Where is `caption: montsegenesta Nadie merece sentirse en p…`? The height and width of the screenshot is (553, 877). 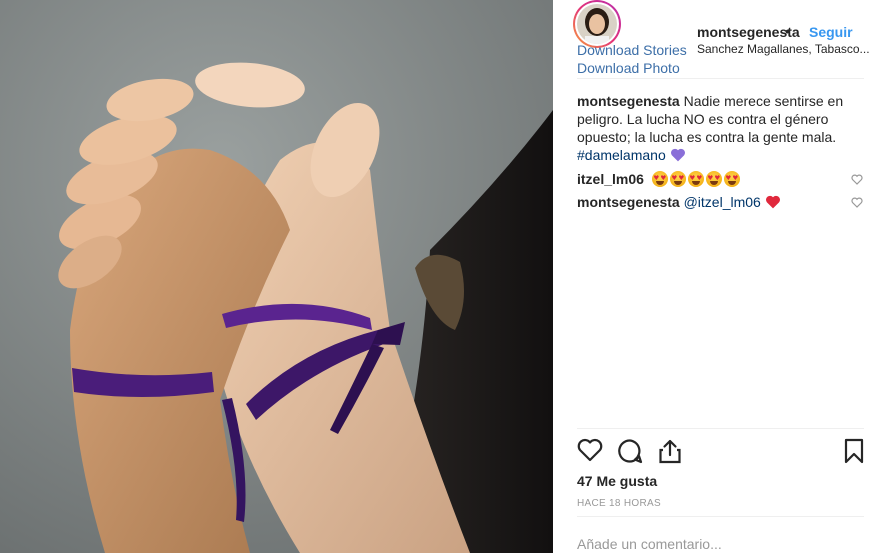
caption: montsegenesta Nadie merece sentirse en p… is located at coordinates (721, 128).